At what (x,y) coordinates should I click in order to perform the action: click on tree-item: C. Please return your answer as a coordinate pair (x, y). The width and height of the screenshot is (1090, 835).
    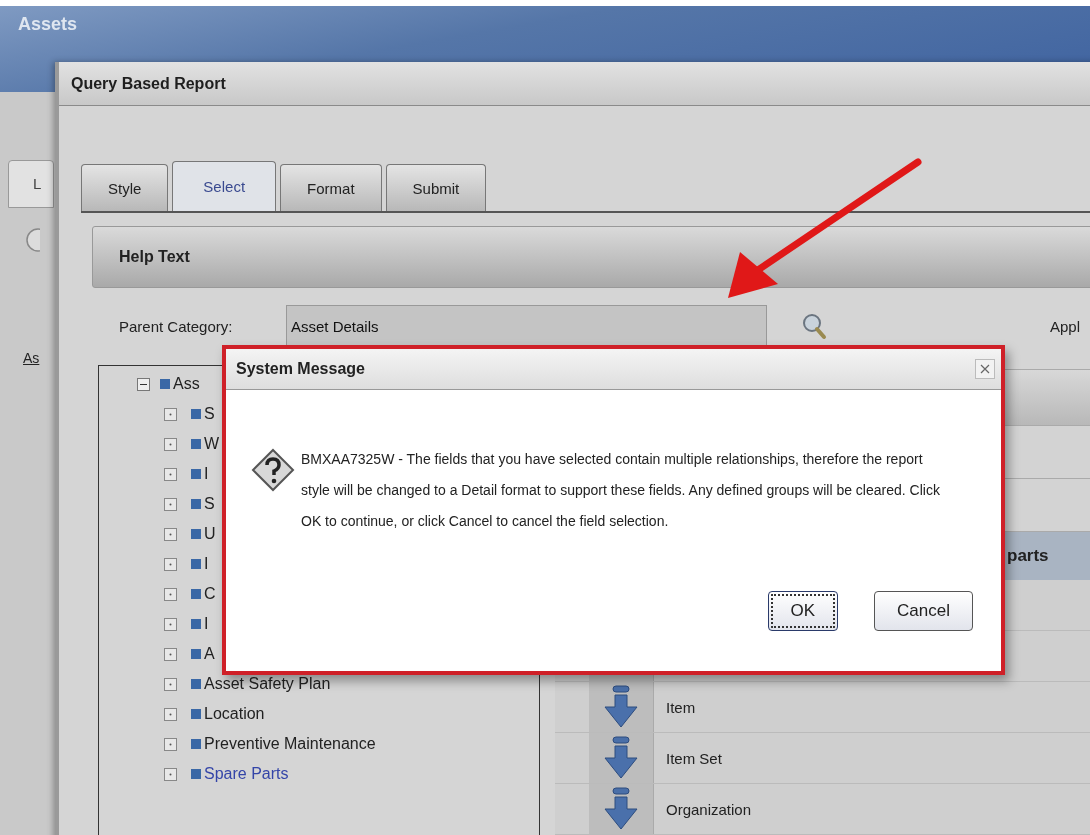
    Looking at the image, I should click on (210, 594).